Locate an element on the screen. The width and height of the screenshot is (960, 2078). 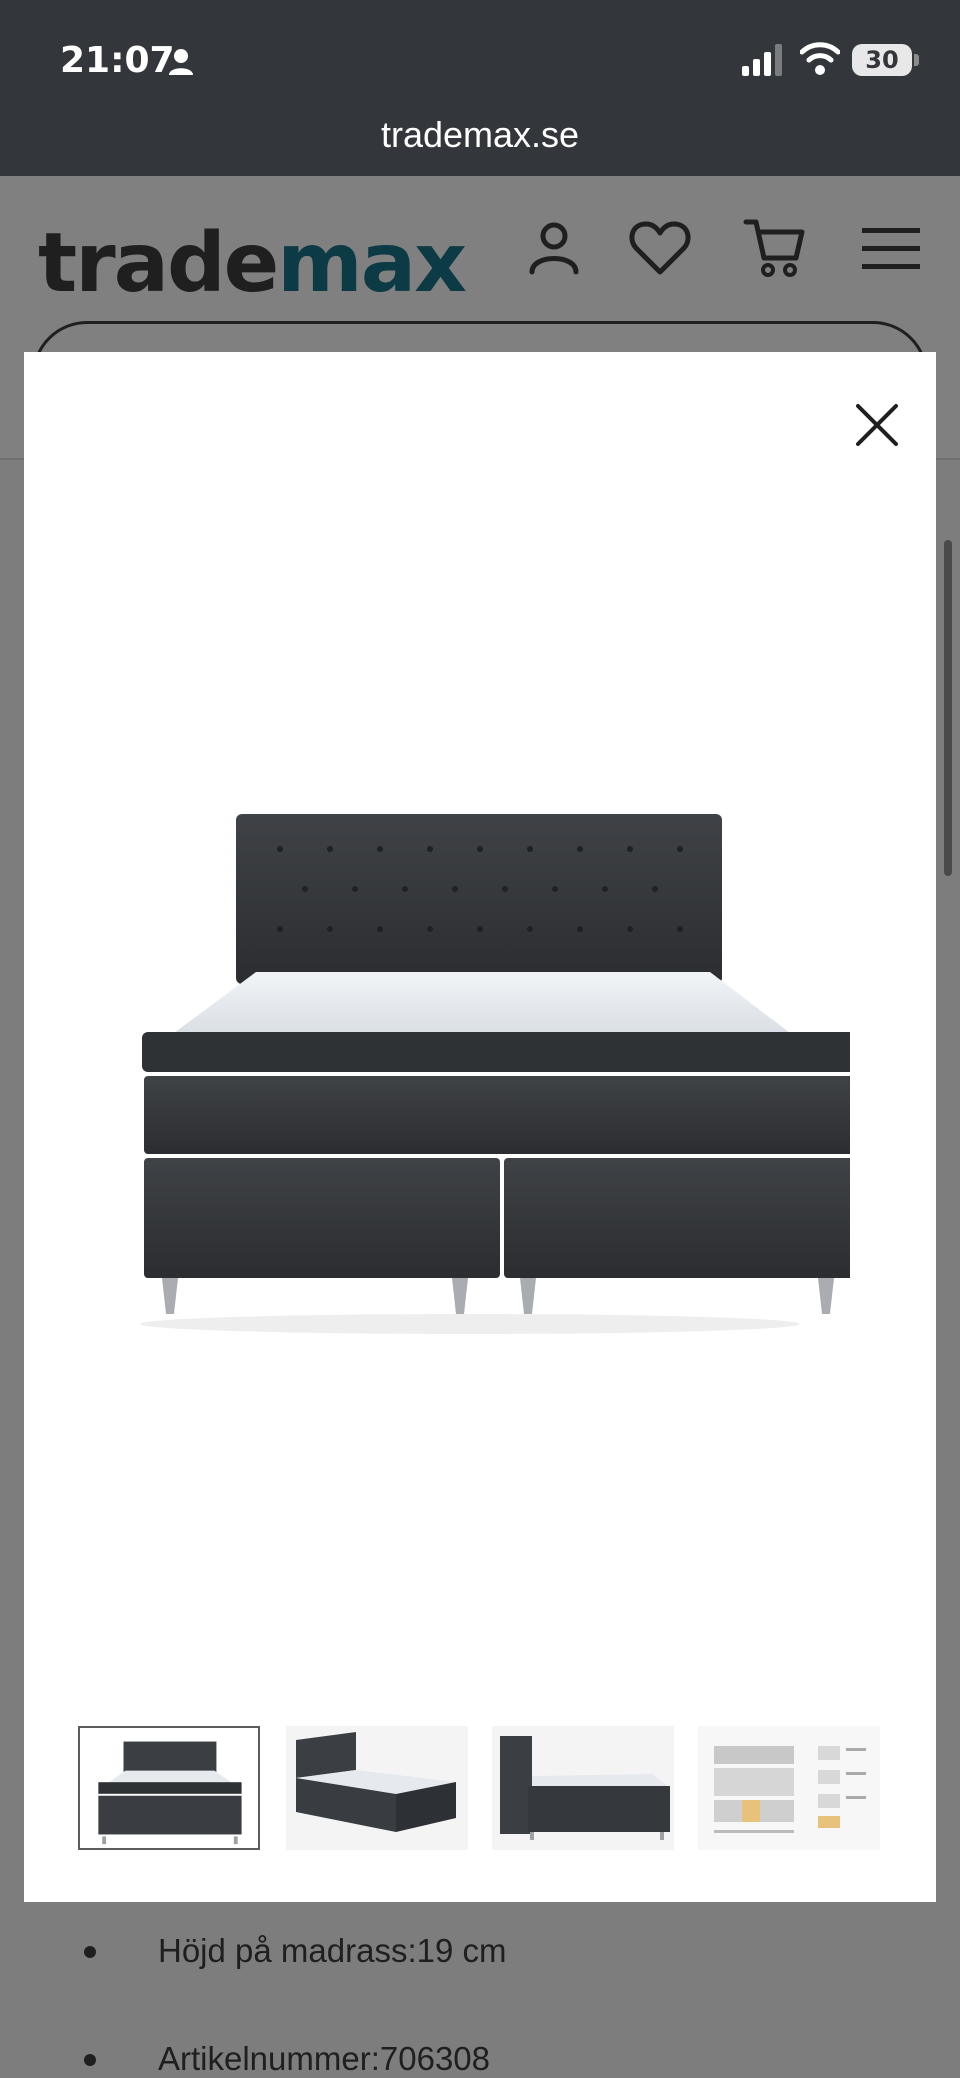
battery-indicator: 30 is located at coordinates (882, 60).